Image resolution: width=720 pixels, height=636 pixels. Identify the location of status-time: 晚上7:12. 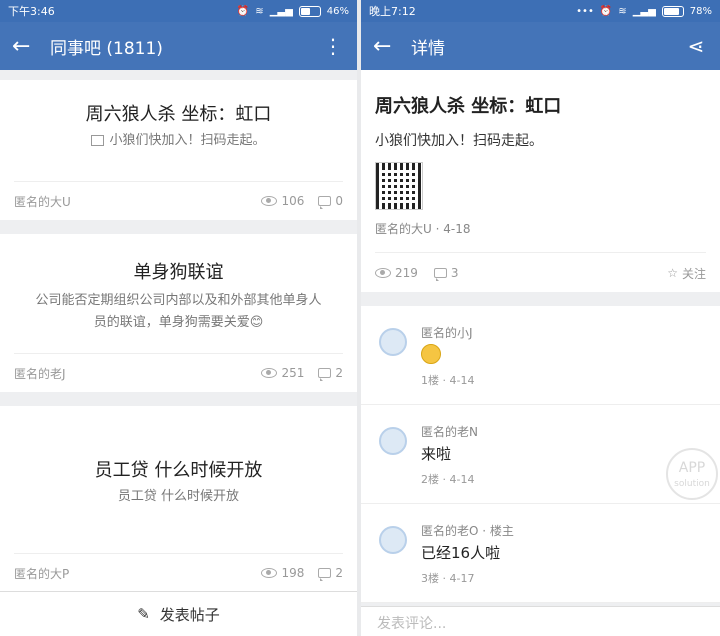
(392, 11).